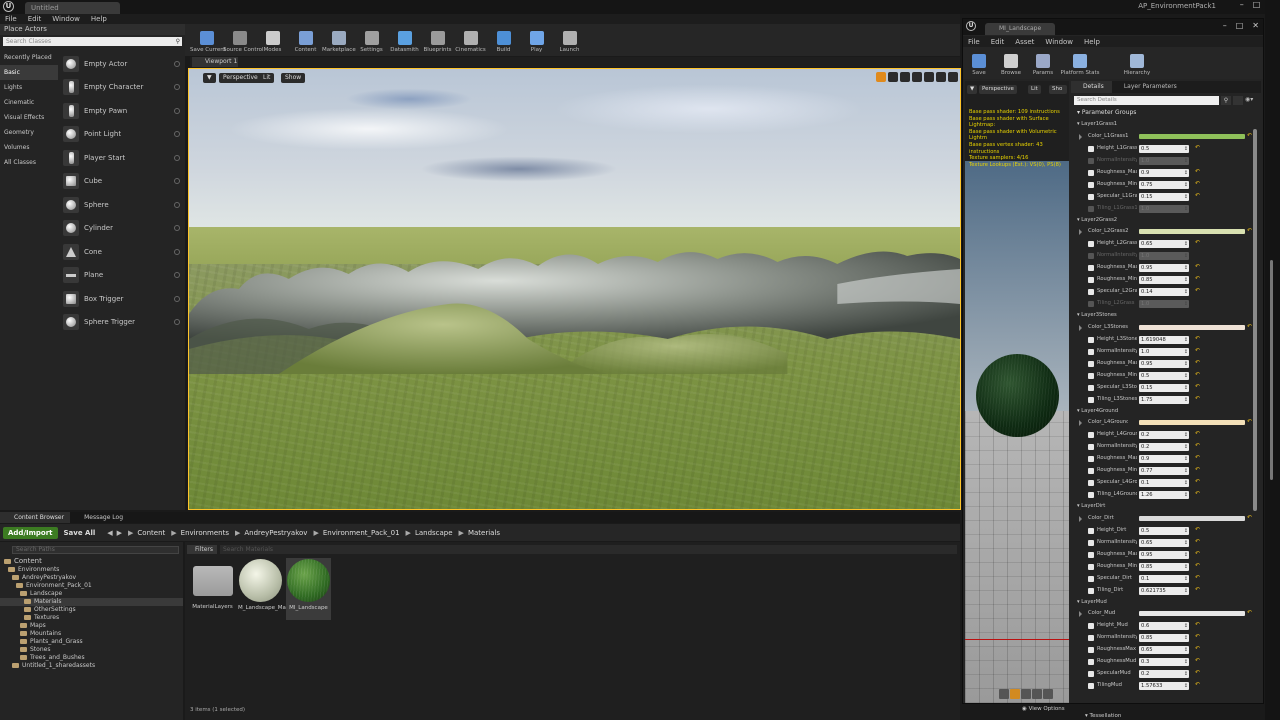  Describe the element at coordinates (29, 57) in the screenshot. I see `category-recently-placed: Recently Placed` at that location.